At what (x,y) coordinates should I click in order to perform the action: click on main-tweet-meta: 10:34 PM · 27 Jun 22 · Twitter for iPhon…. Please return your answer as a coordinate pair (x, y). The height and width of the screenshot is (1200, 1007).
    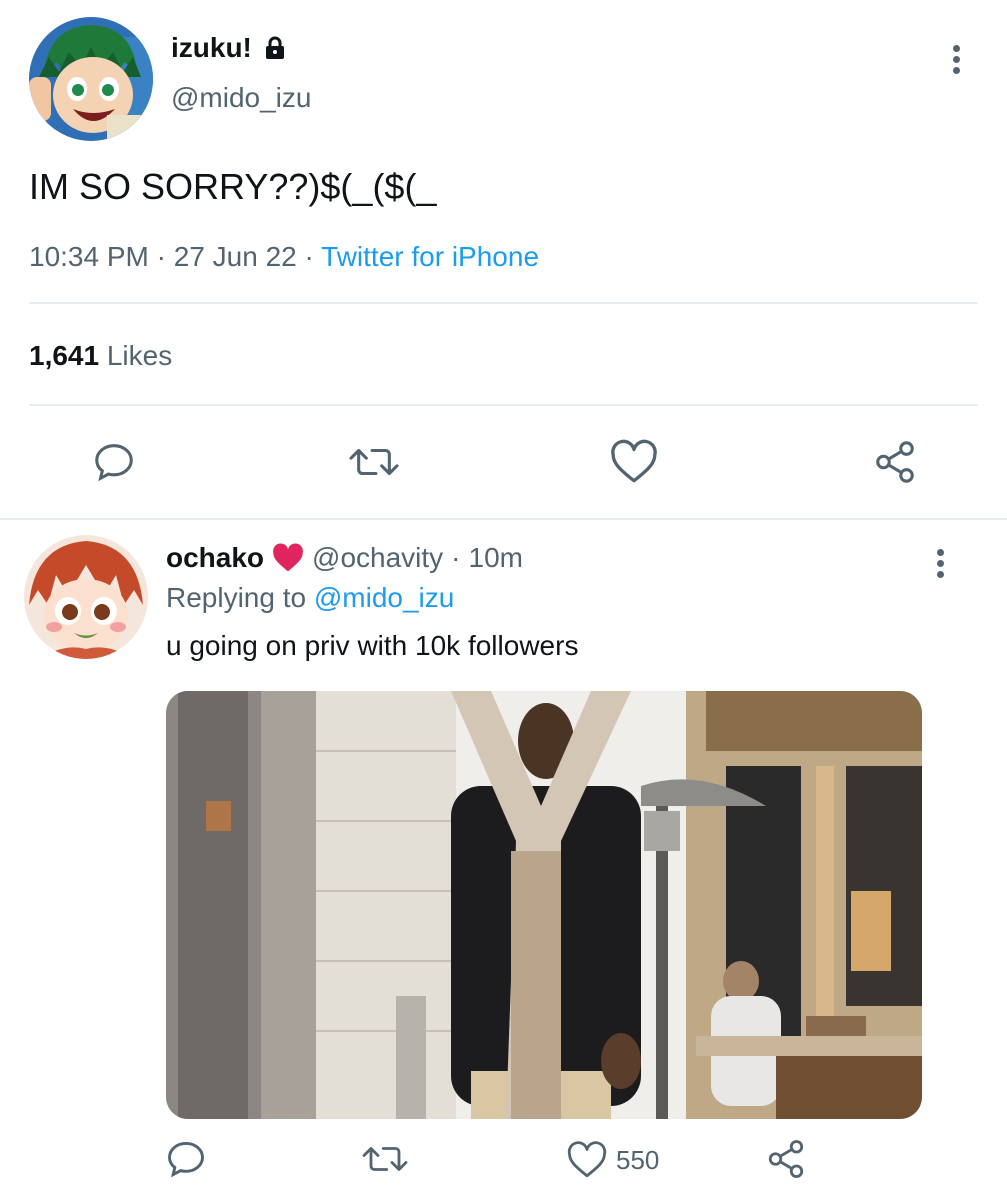
    Looking at the image, I should click on (284, 257).